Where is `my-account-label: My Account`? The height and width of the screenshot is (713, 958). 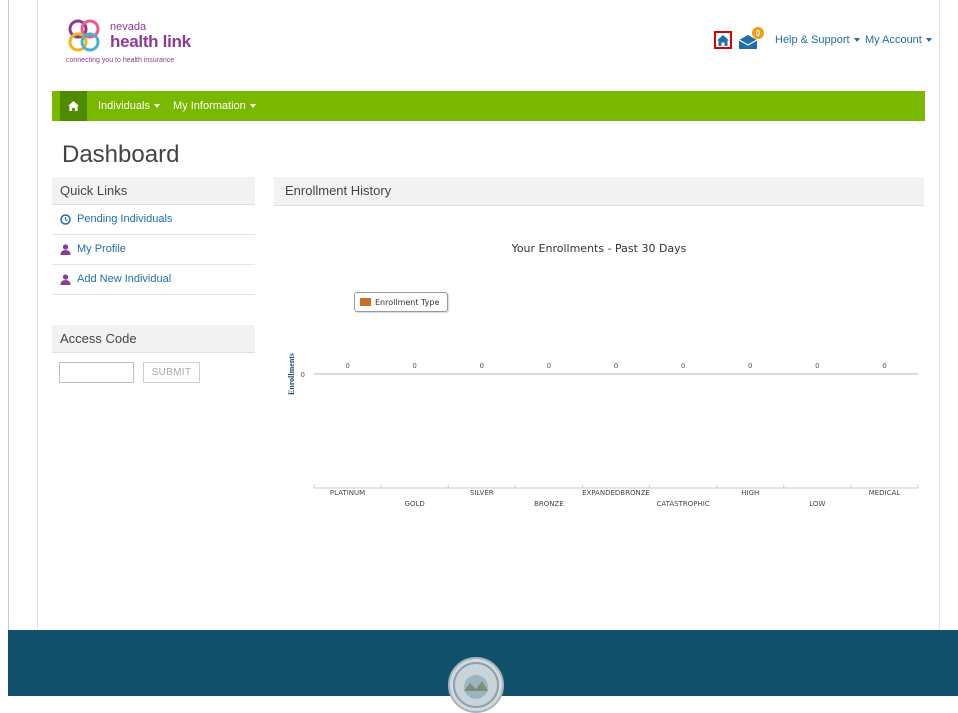 my-account-label: My Account is located at coordinates (893, 40).